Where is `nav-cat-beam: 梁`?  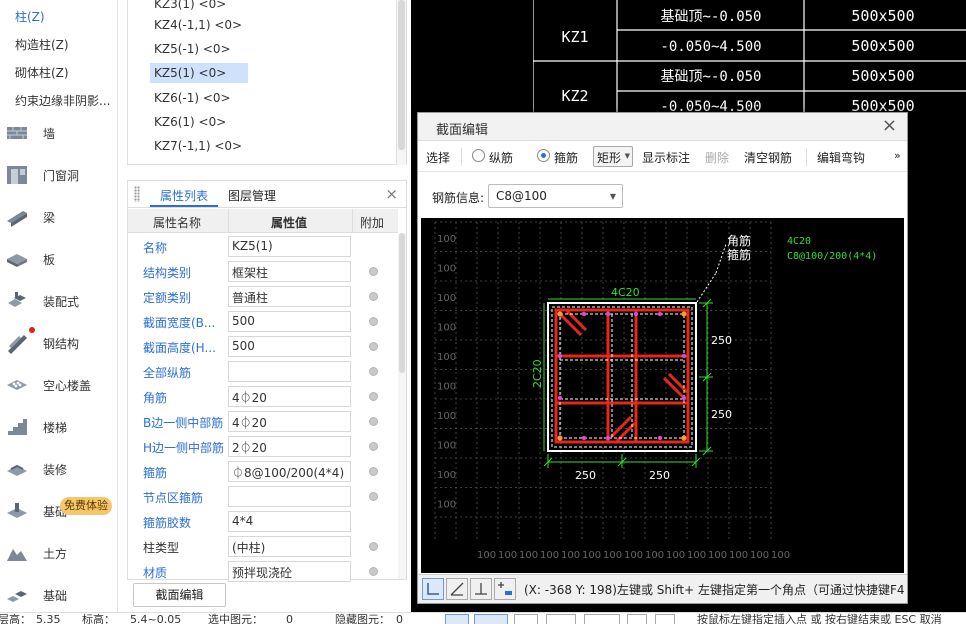
nav-cat-beam: 梁 is located at coordinates (59, 217).